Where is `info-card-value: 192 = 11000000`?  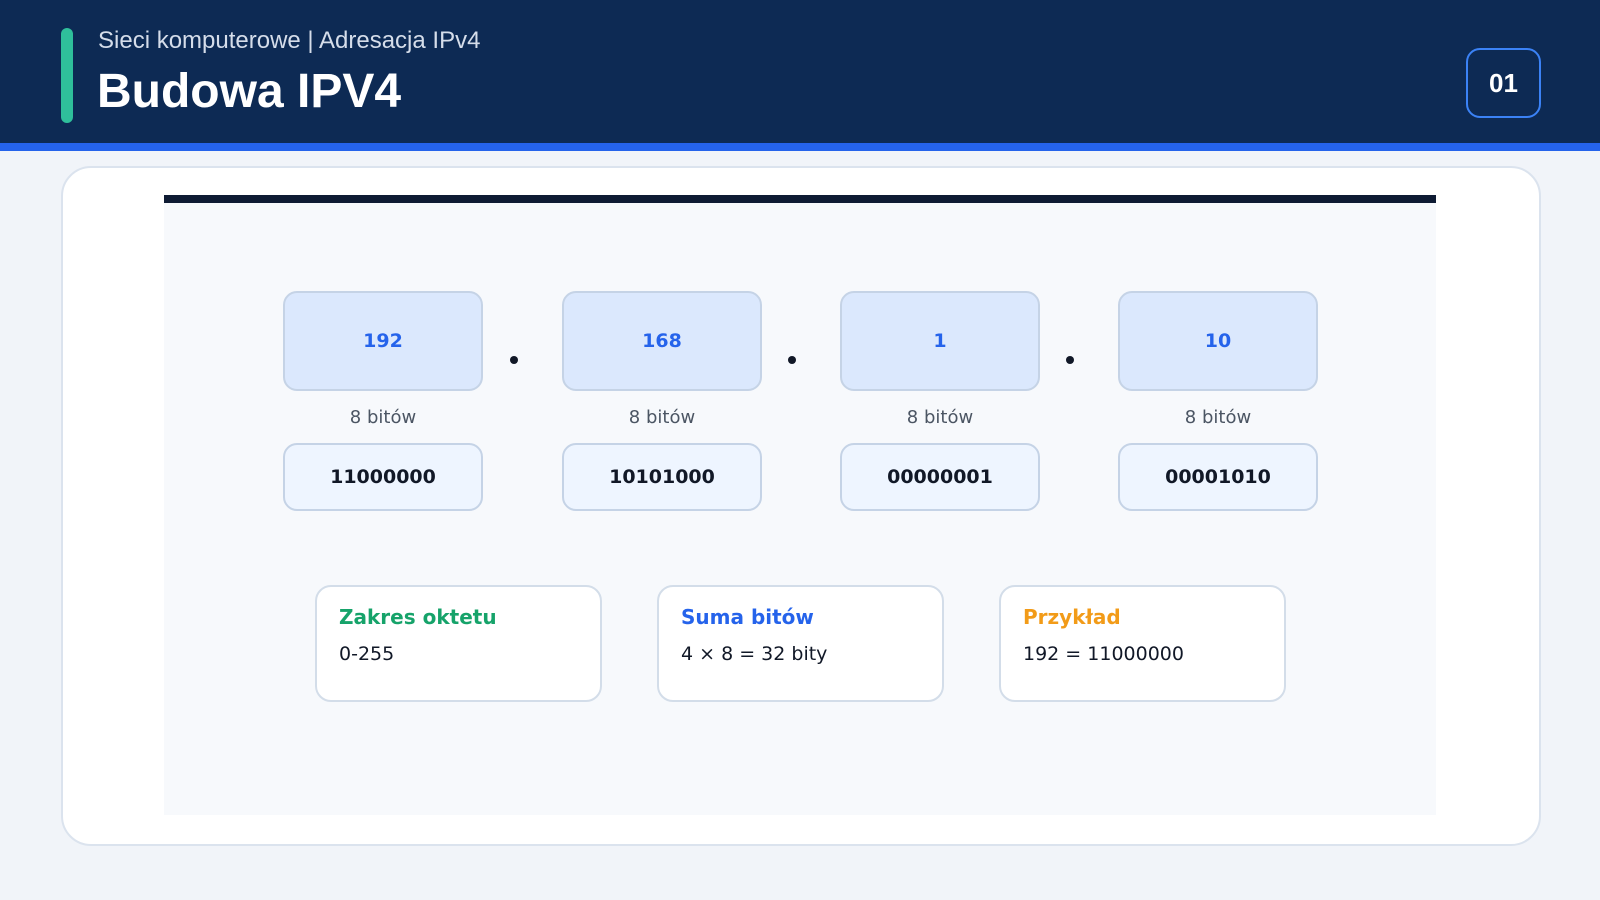
info-card-value: 192 = 11000000 is located at coordinates (1103, 654).